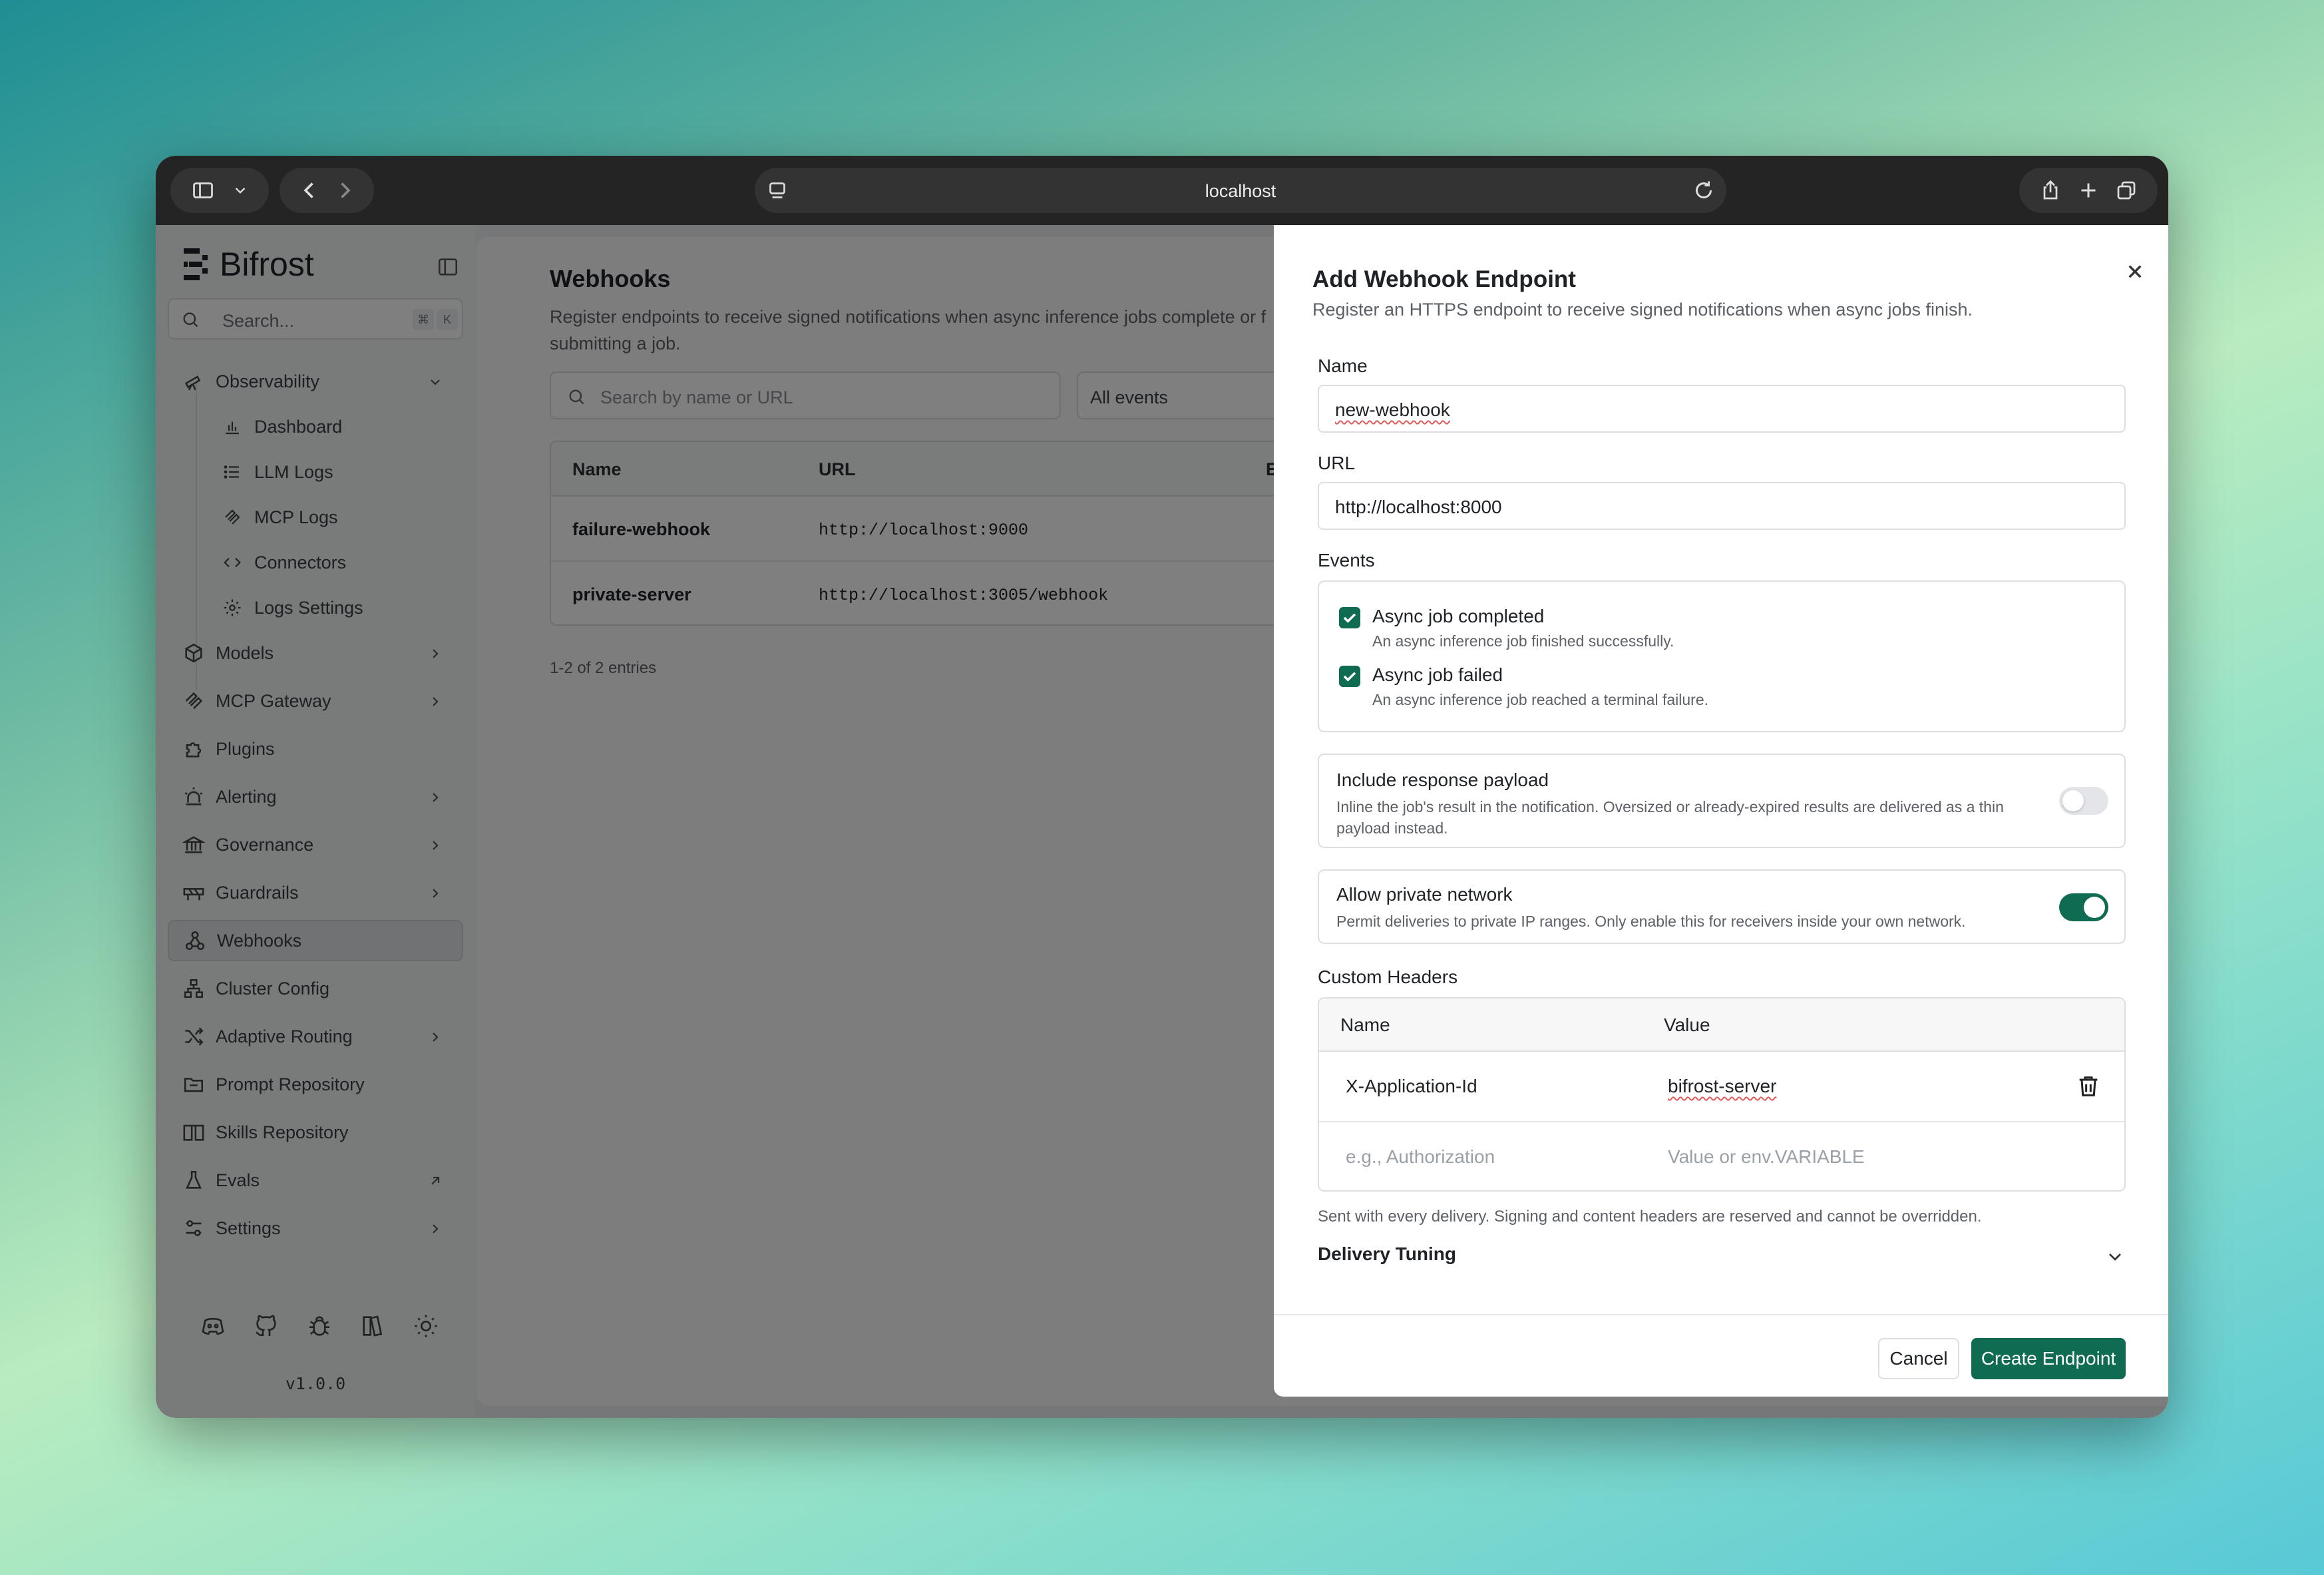 The height and width of the screenshot is (1575, 2324). I want to click on header-column-value: Value, so click(1687, 1024).